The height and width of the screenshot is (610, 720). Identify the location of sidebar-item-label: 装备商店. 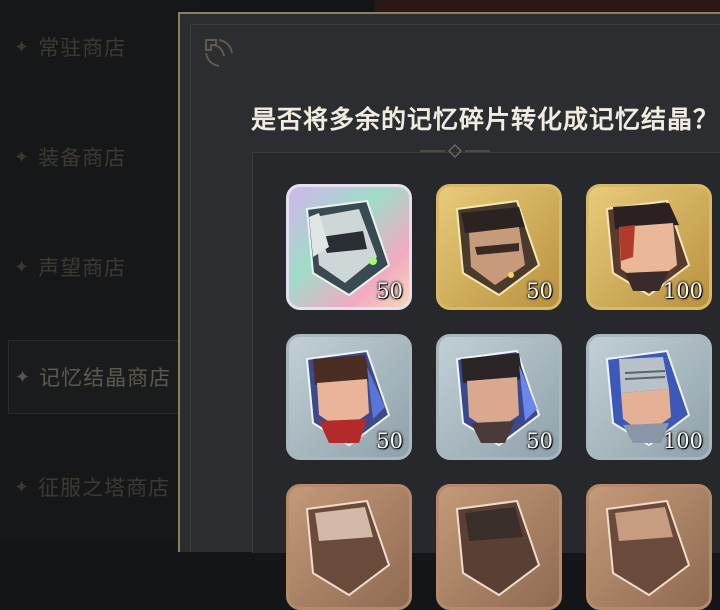
(82, 158).